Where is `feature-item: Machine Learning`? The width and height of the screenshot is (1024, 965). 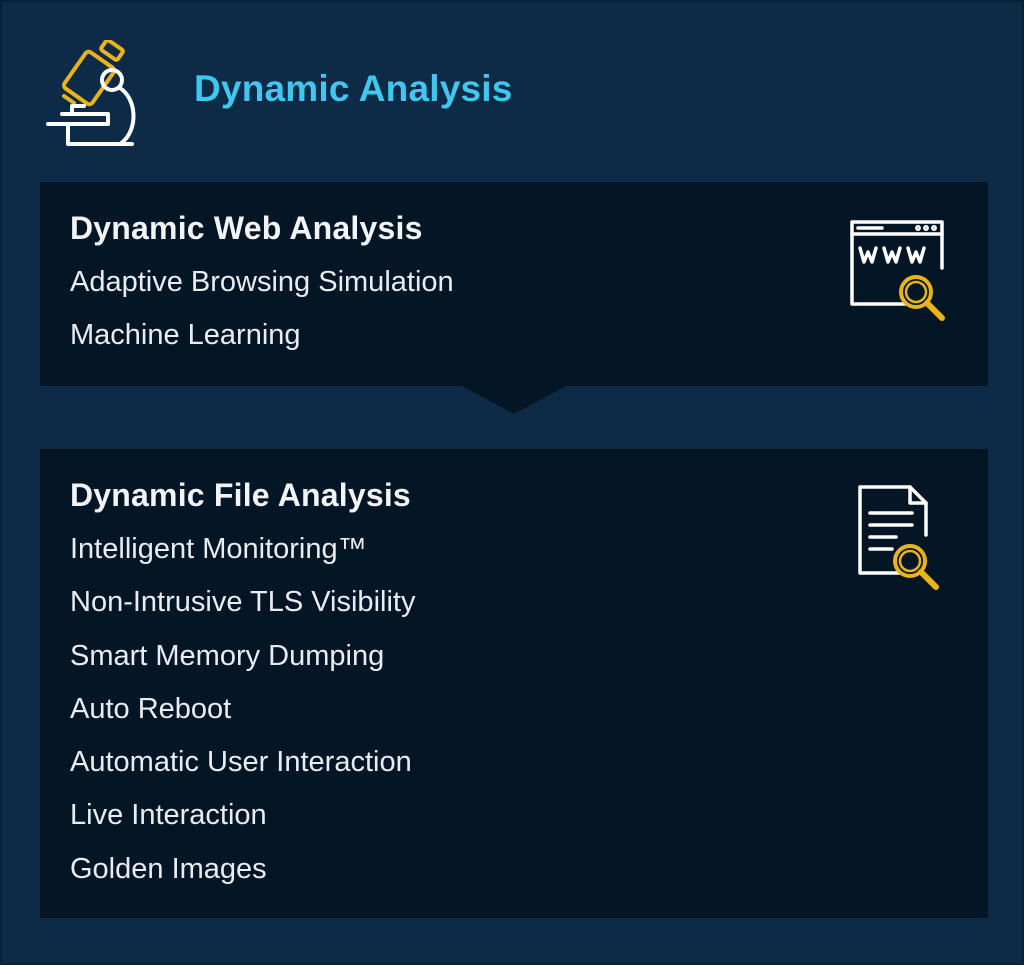
feature-item: Machine Learning is located at coordinates (185, 335).